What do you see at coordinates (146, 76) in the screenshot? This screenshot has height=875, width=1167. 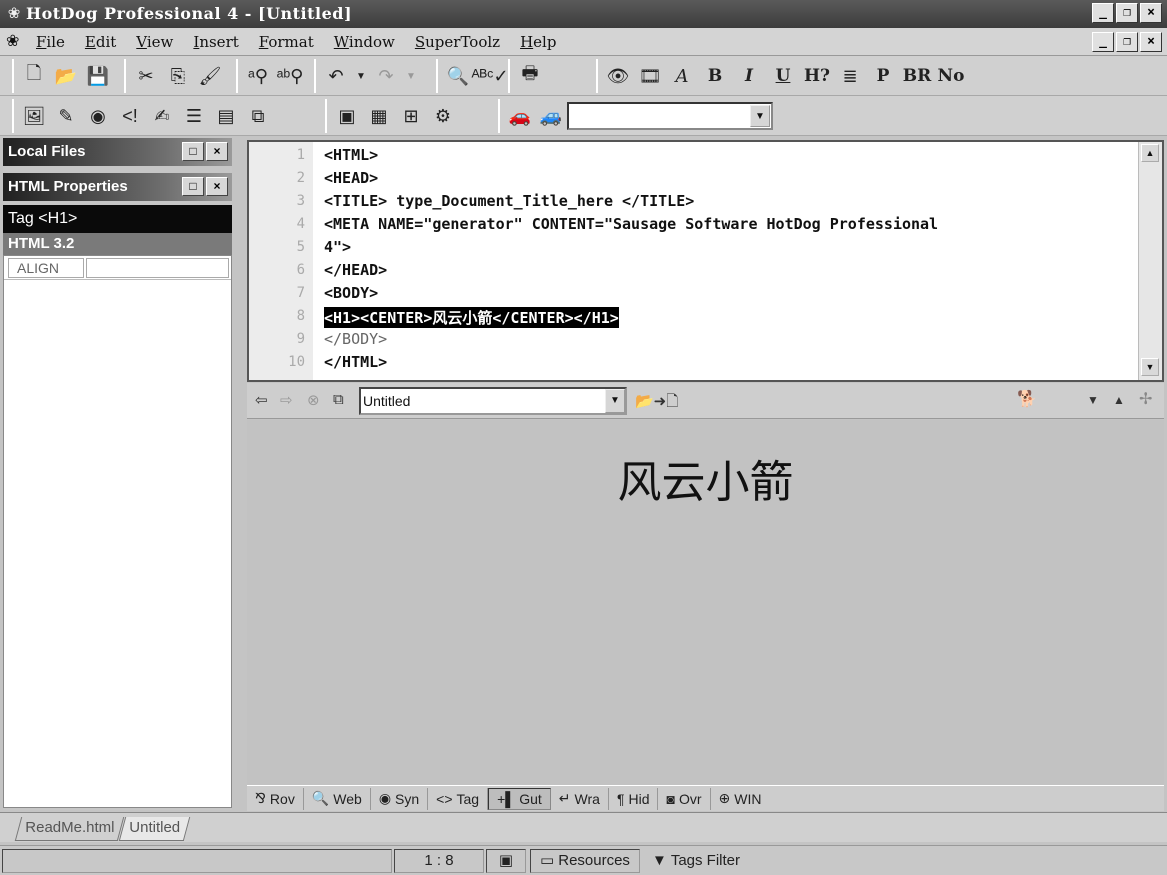 I see `cut-icon: ✂` at bounding box center [146, 76].